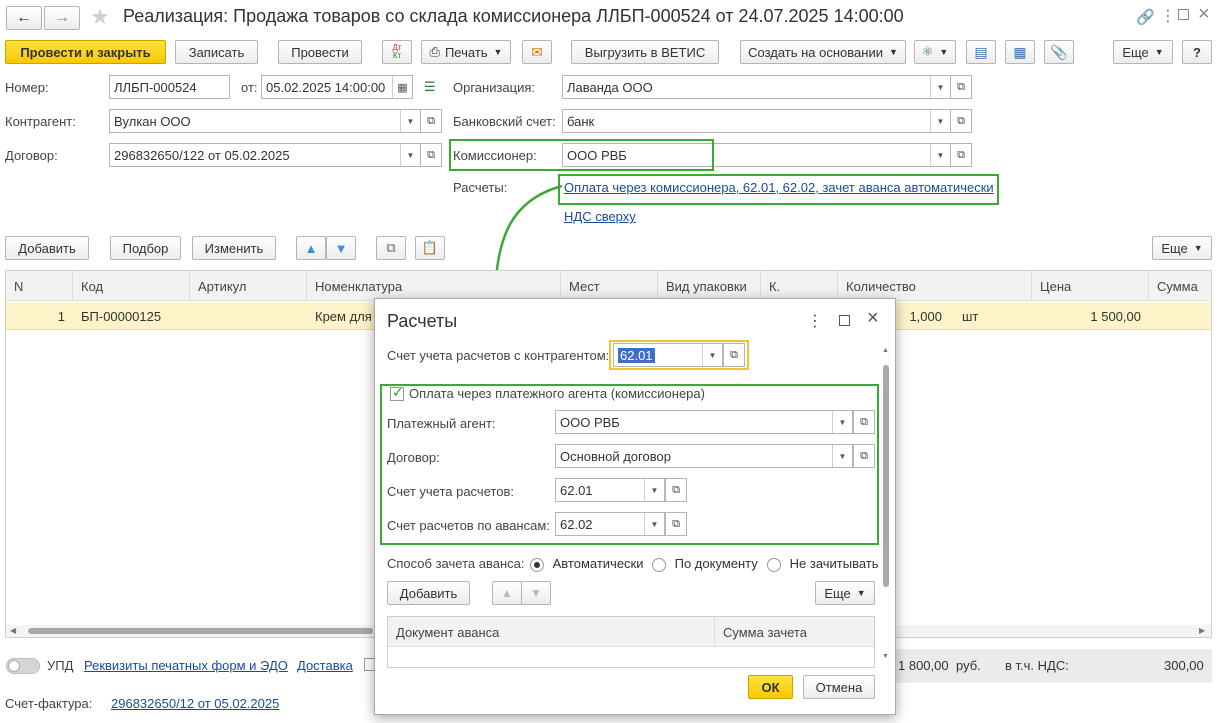 Image resolution: width=1223 pixels, height=723 pixels. What do you see at coordinates (961, 87) in the screenshot?
I see `organization-open-button: ⧉` at bounding box center [961, 87].